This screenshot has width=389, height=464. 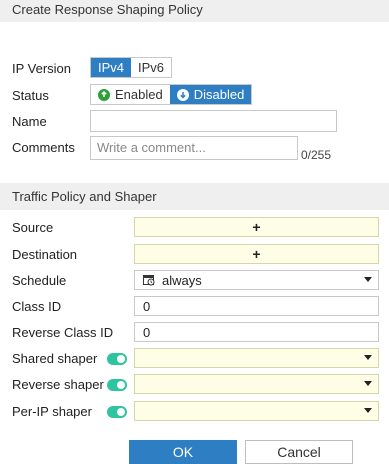 I want to click on traffic-section-header: Traffic Policy and Shaper, so click(x=194, y=196).